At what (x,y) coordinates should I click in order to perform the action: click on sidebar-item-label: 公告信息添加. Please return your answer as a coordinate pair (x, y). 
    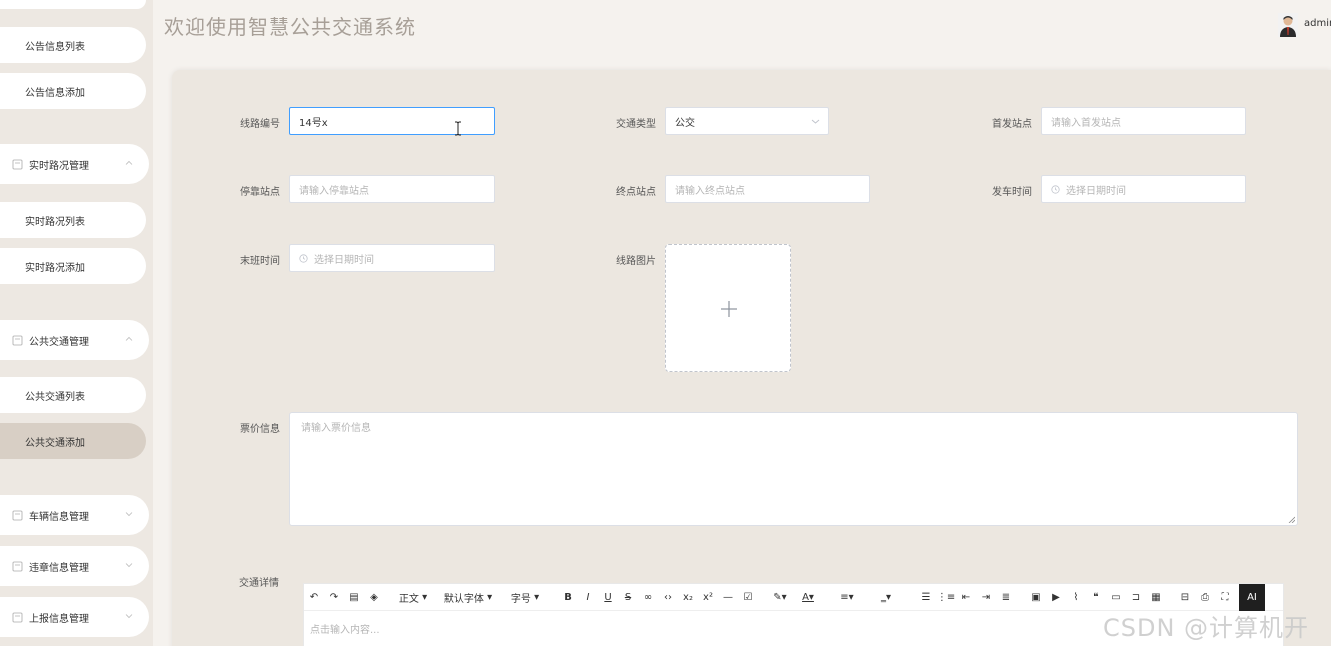
    Looking at the image, I should click on (55, 93).